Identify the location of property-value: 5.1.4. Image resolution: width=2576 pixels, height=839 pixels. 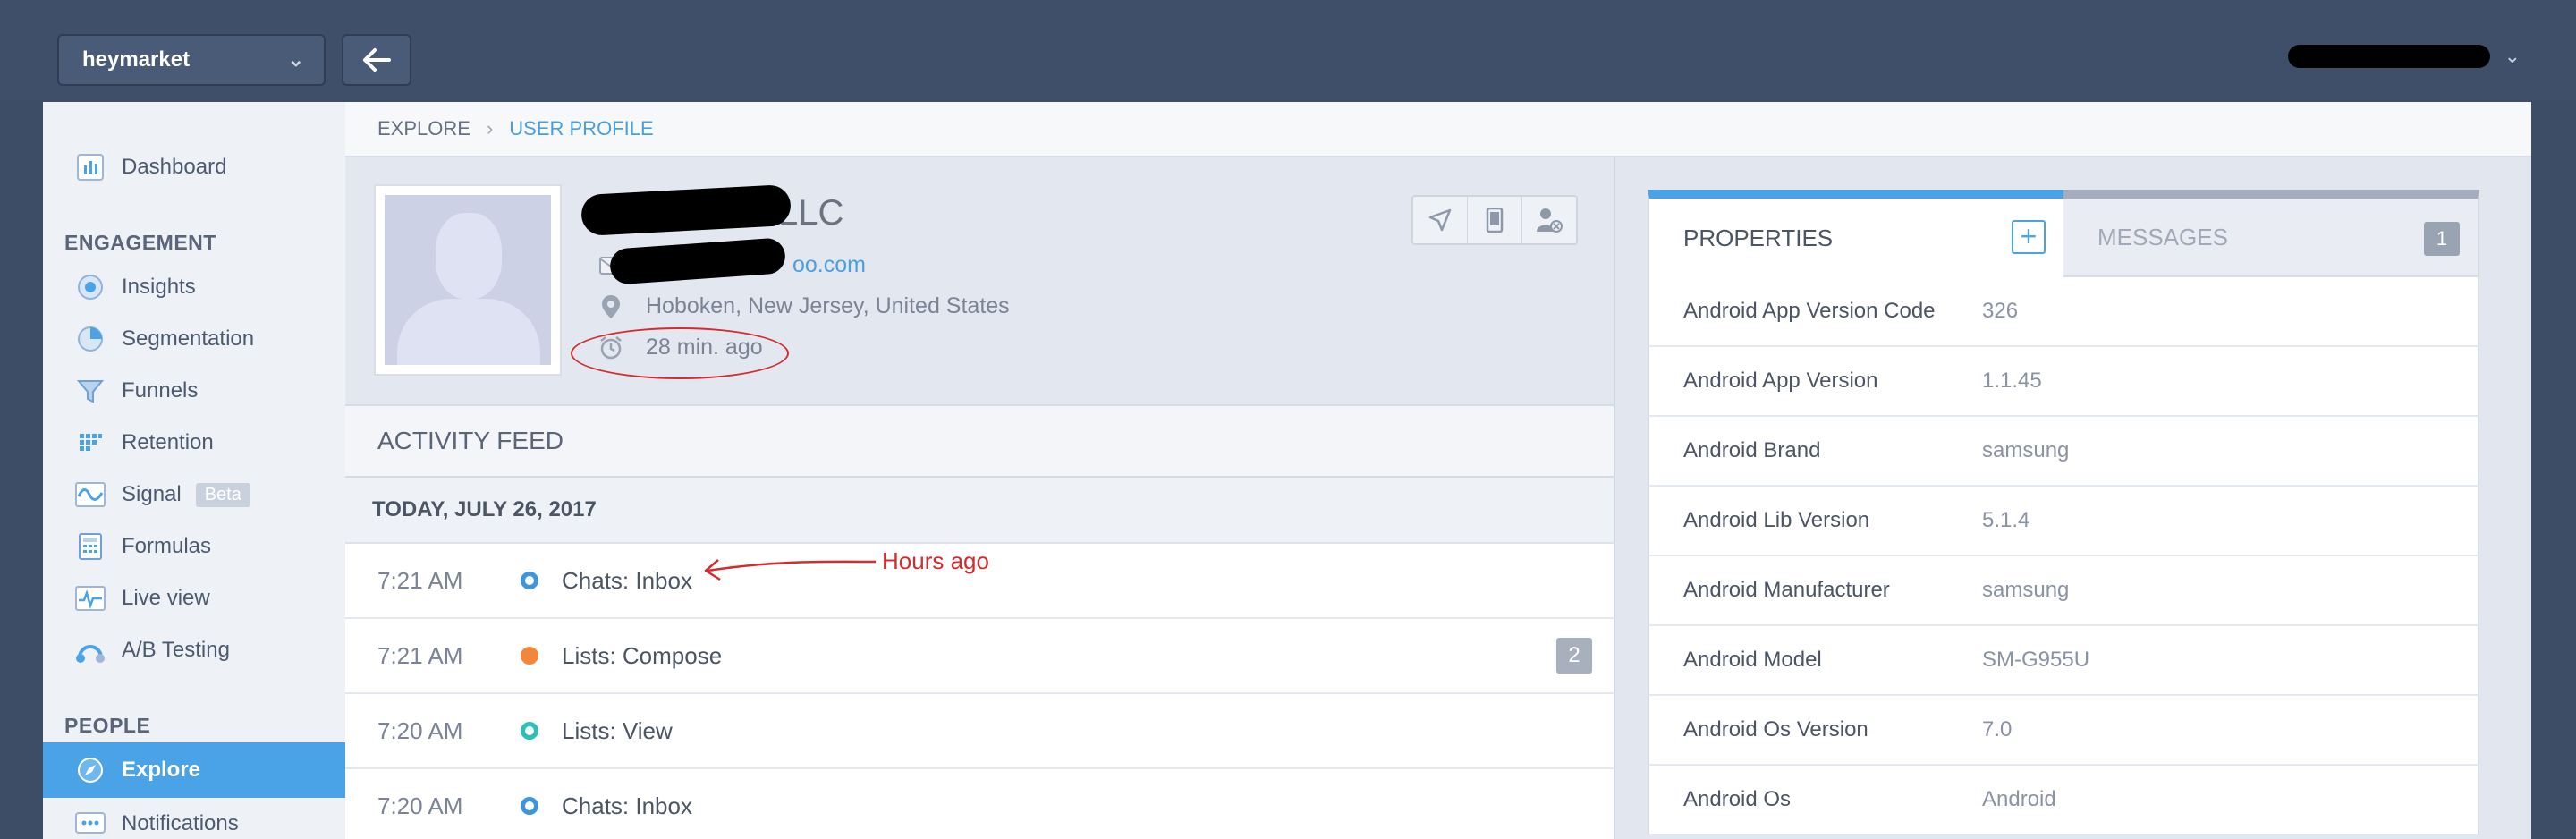
(2006, 520).